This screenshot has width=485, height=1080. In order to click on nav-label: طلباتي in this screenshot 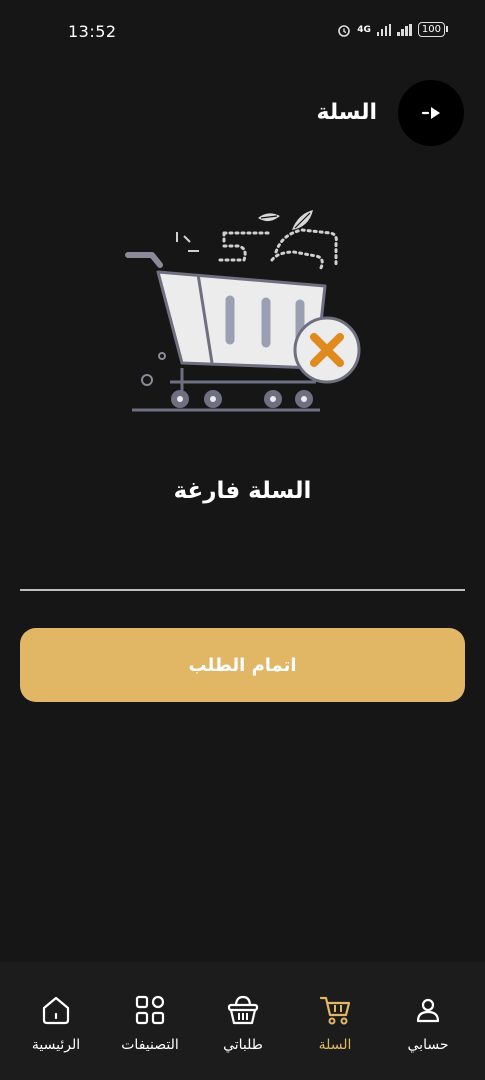, I will do `click(243, 1045)`.